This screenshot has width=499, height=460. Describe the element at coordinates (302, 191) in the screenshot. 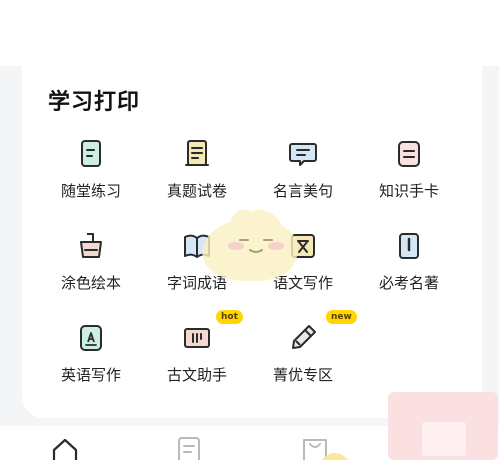

I see `item-label: 名言美句` at that location.